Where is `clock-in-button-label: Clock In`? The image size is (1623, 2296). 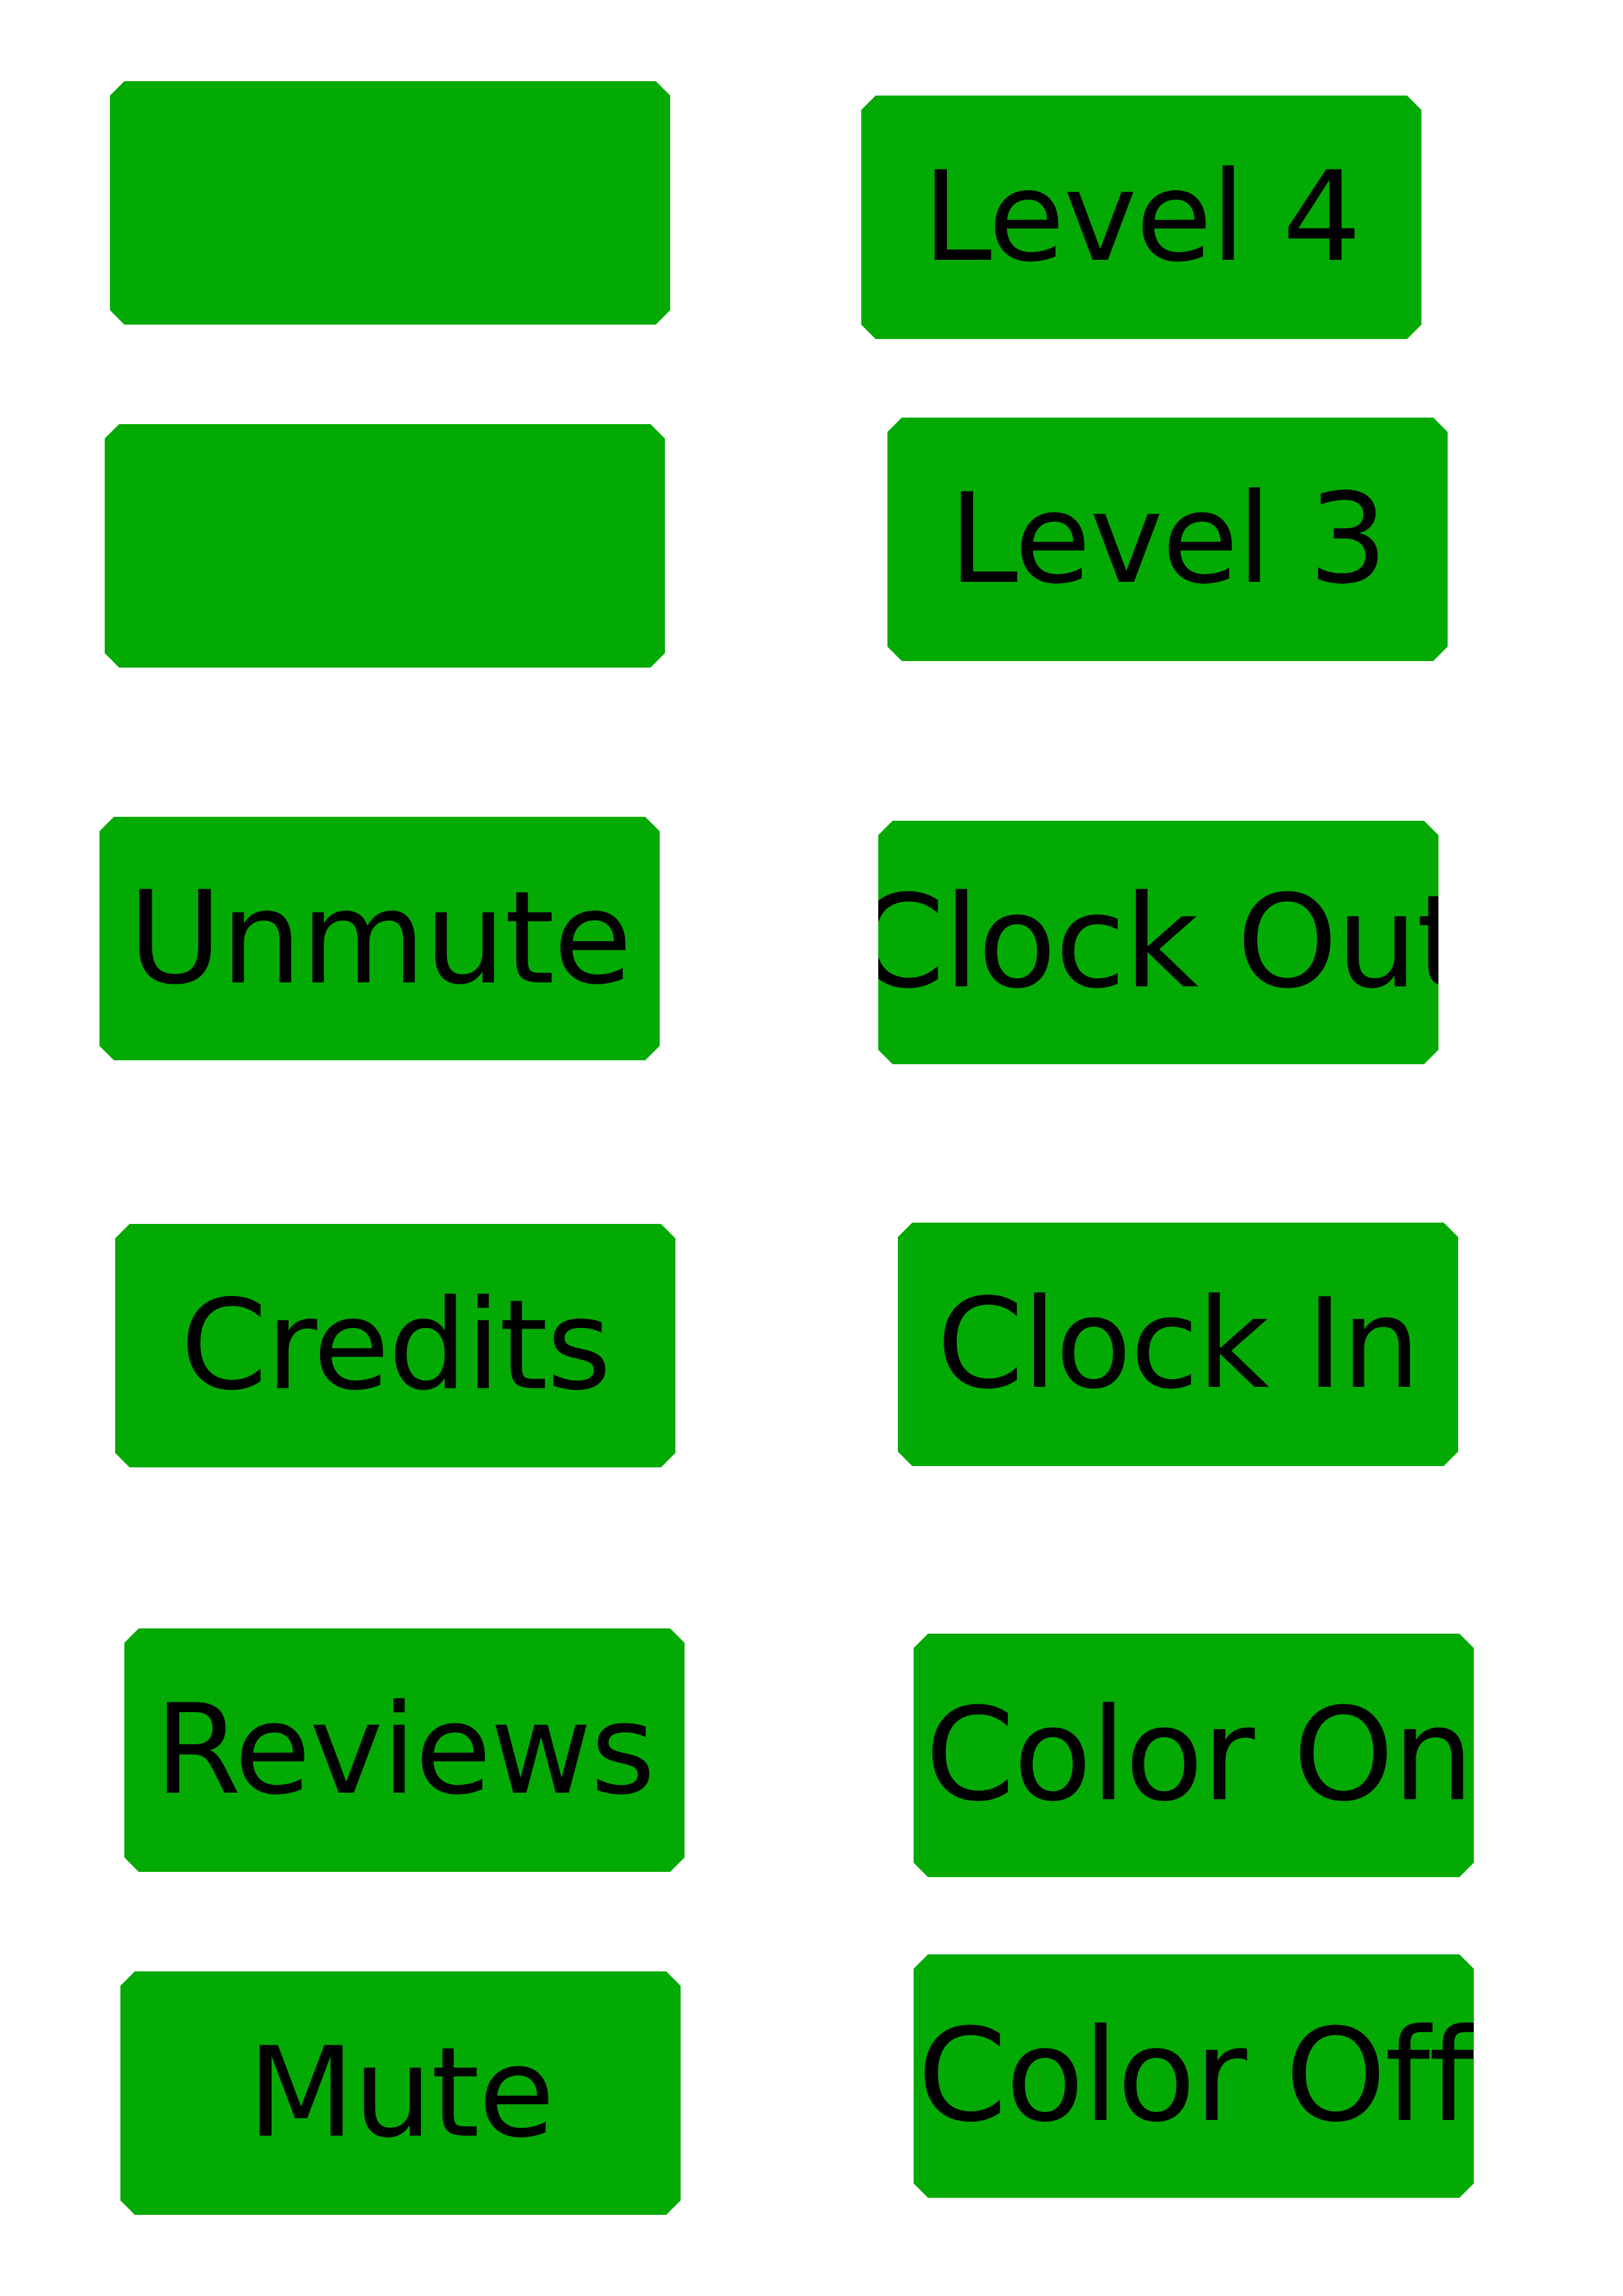 clock-in-button-label: Clock In is located at coordinates (1177, 1344).